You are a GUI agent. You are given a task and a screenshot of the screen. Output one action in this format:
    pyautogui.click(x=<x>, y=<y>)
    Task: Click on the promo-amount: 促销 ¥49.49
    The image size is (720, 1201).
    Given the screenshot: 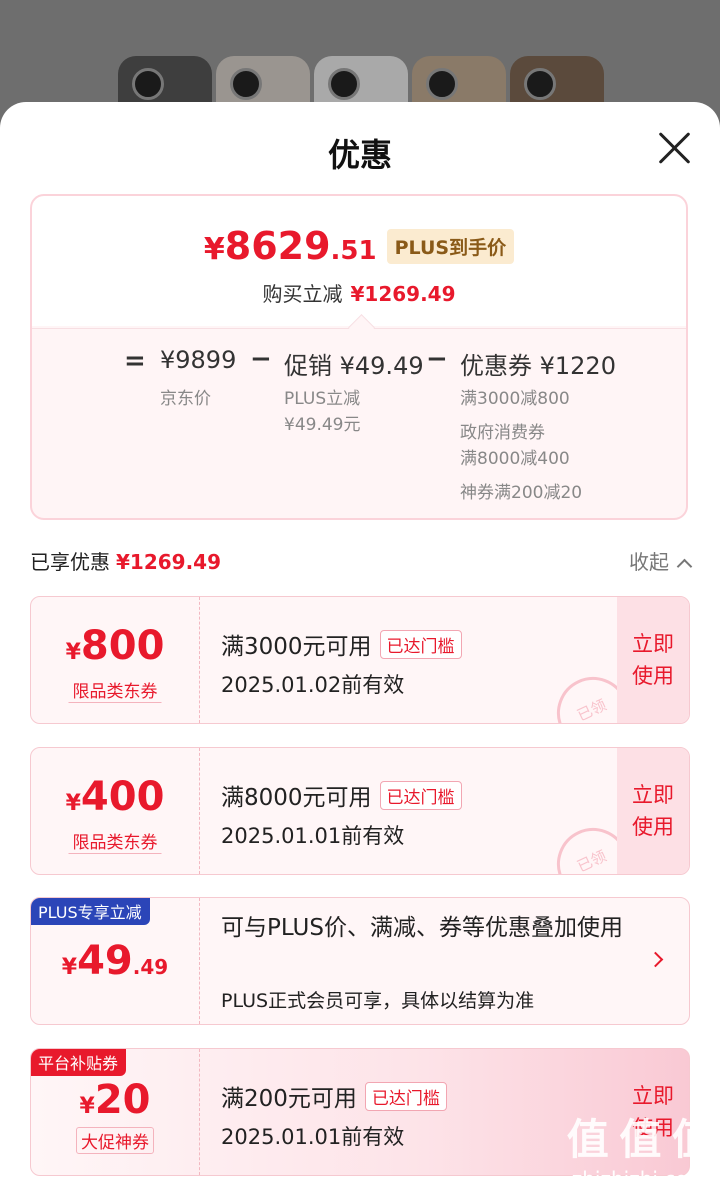 What is the action you would take?
    pyautogui.click(x=354, y=366)
    